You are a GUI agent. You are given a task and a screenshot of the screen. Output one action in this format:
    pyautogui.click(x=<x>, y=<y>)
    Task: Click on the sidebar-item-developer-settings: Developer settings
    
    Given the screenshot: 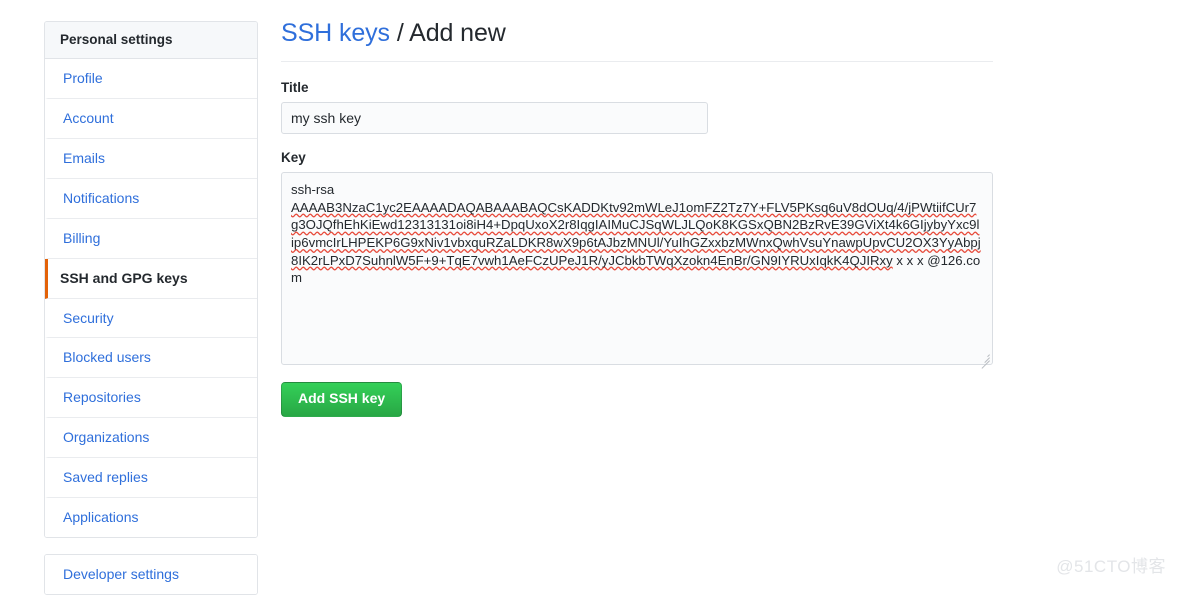 What is the action you would take?
    pyautogui.click(x=151, y=574)
    